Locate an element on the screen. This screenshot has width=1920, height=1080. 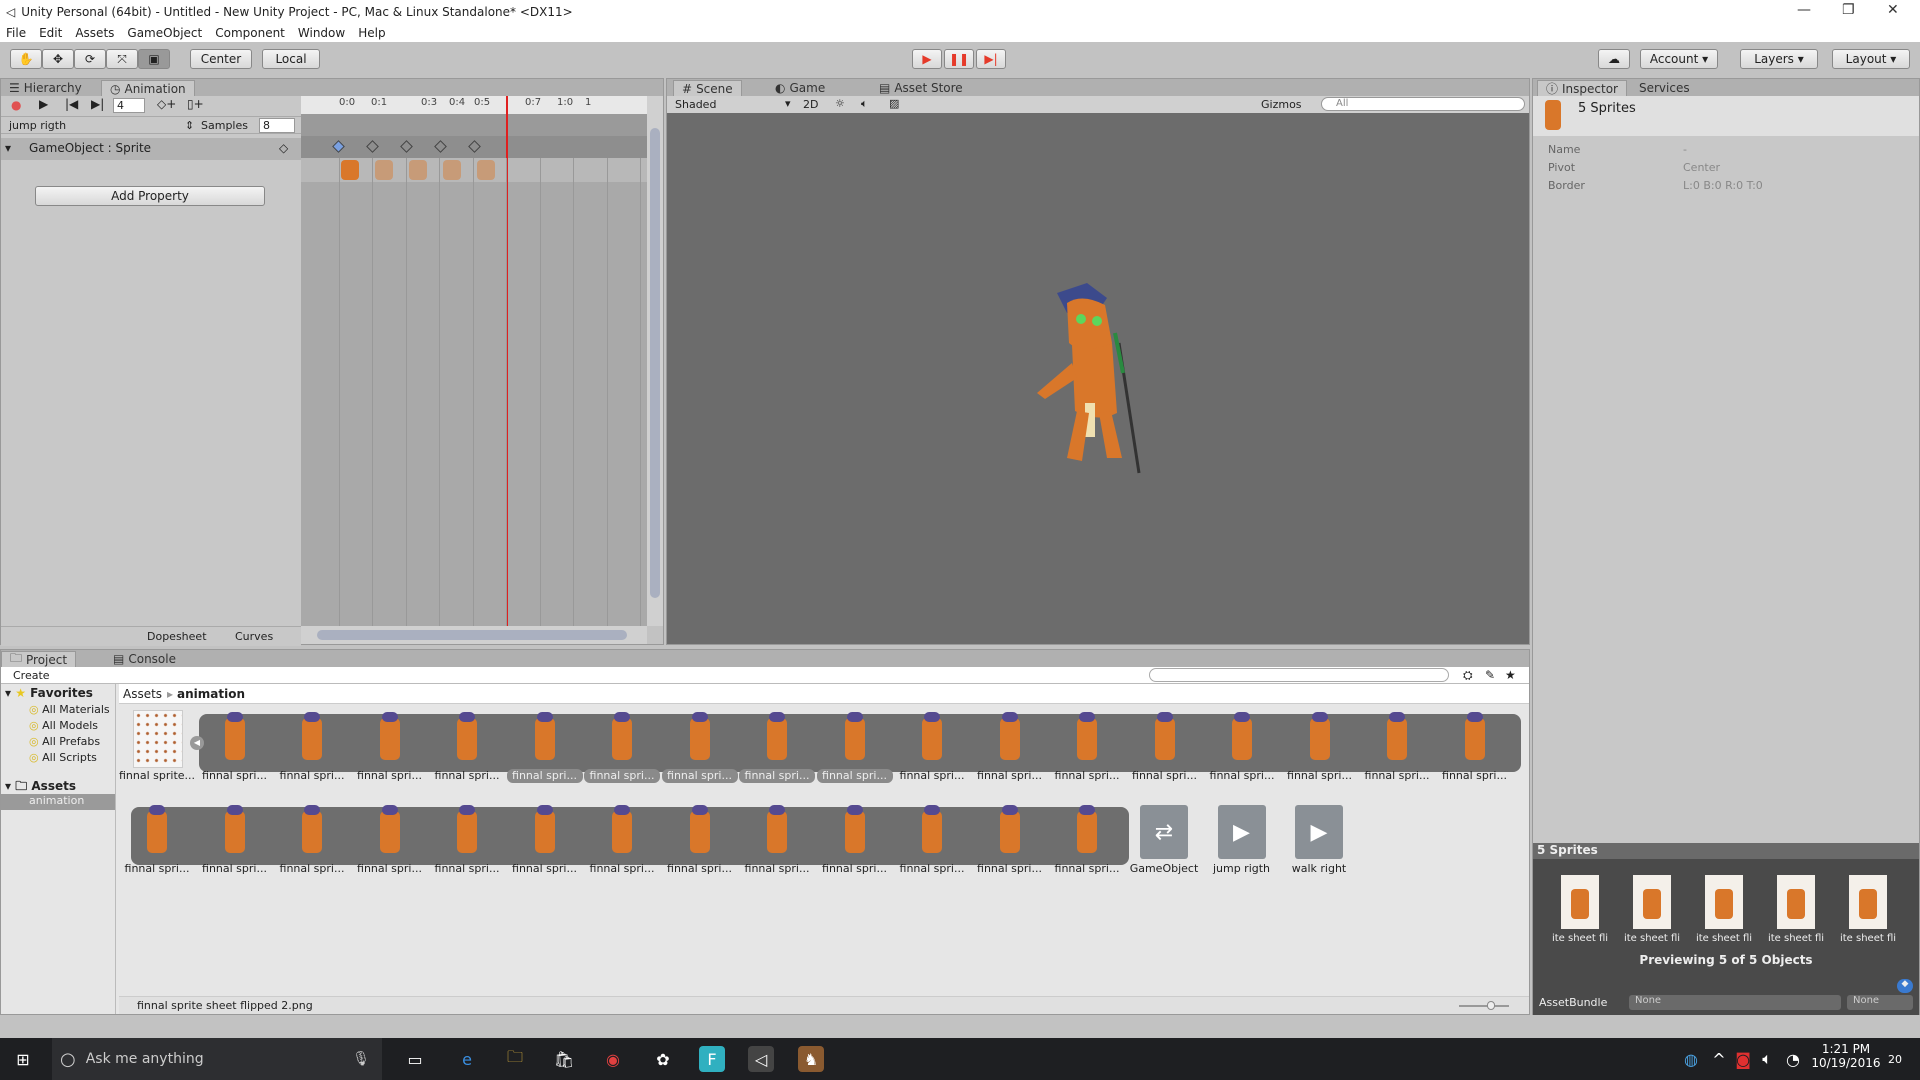
play-button: ▶ is located at coordinates (927, 59).